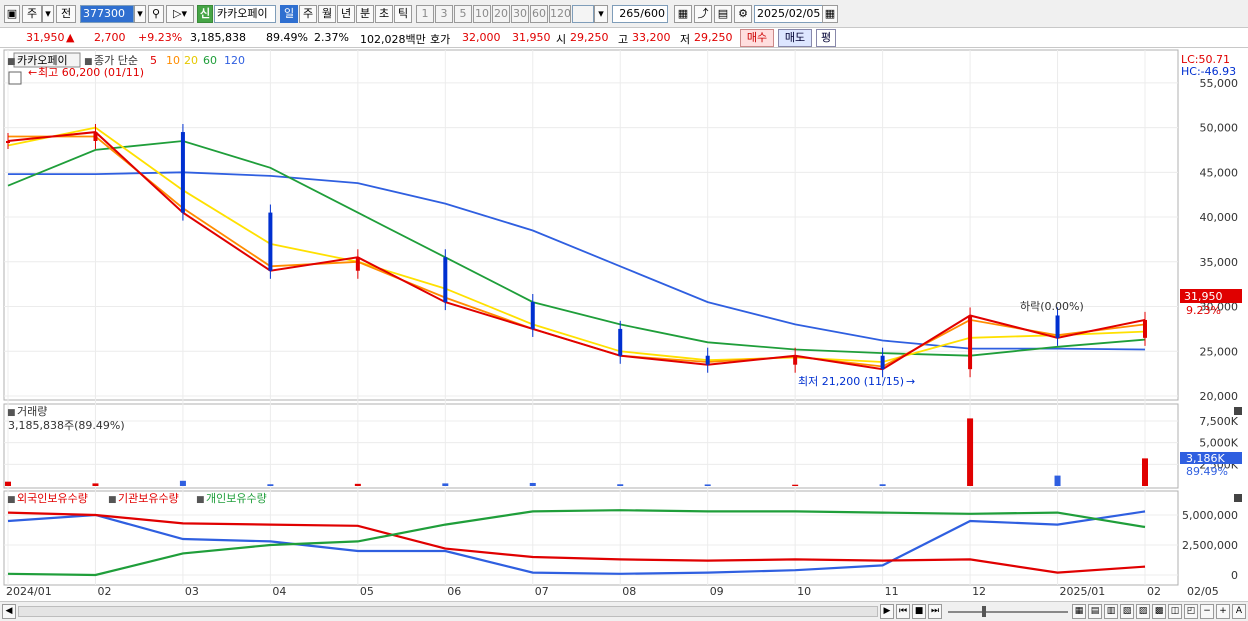 This screenshot has width=1248, height=621. What do you see at coordinates (1238, 498) in the screenshot?
I see `holding-panel-close-icon` at bounding box center [1238, 498].